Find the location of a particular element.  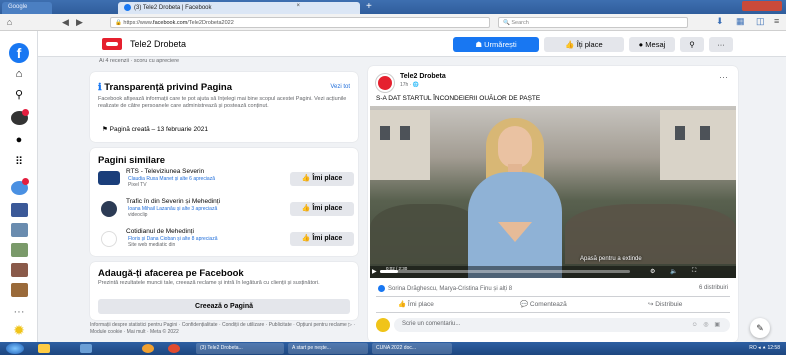

new-tab-button: + is located at coordinates (369, 6).